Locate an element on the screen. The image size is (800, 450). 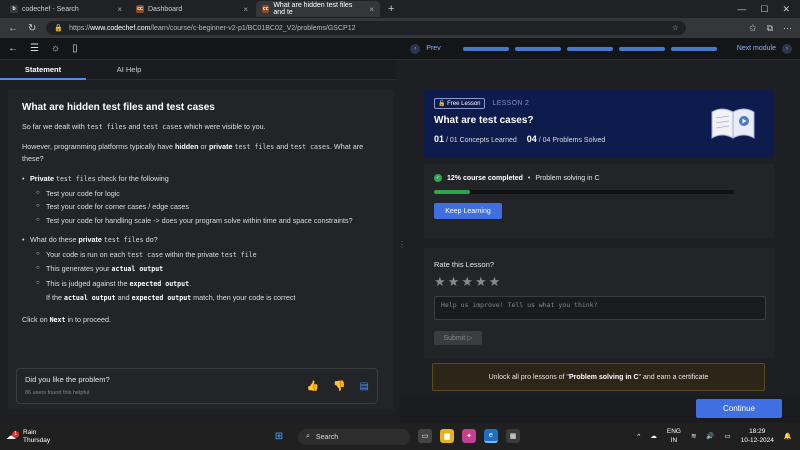
windows-start-icon: ⊞ is located at coordinates (279, 436).